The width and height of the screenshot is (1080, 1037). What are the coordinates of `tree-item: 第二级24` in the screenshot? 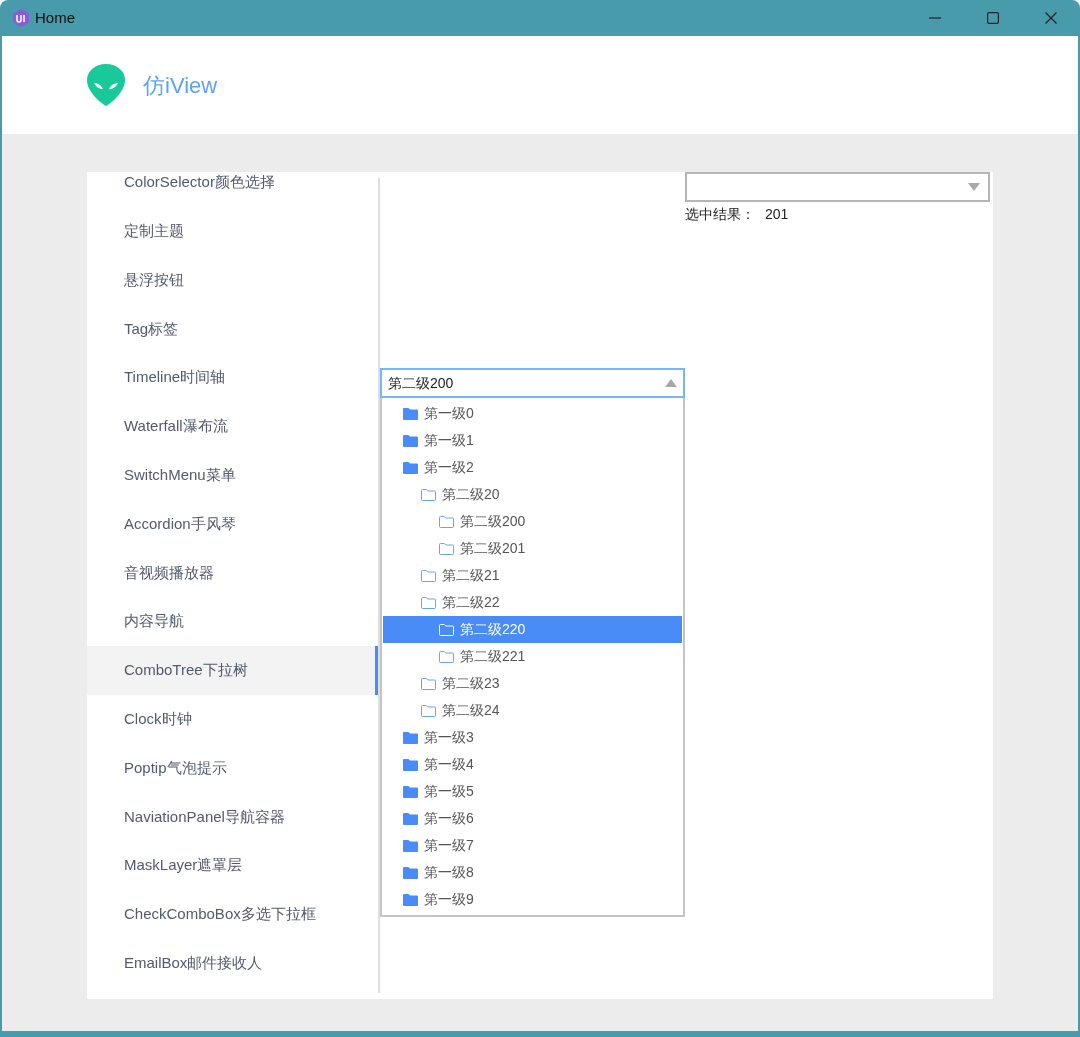 It's located at (532, 710).